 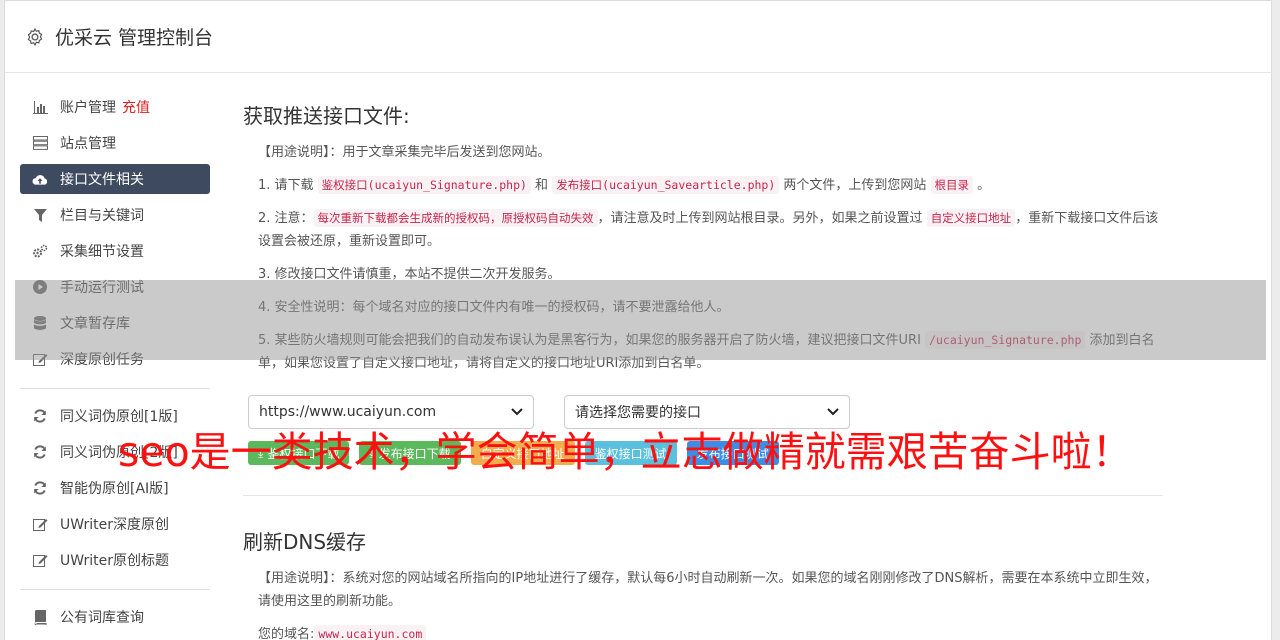 I want to click on sidebar-item-sites: 站点管理, so click(x=115, y=143).